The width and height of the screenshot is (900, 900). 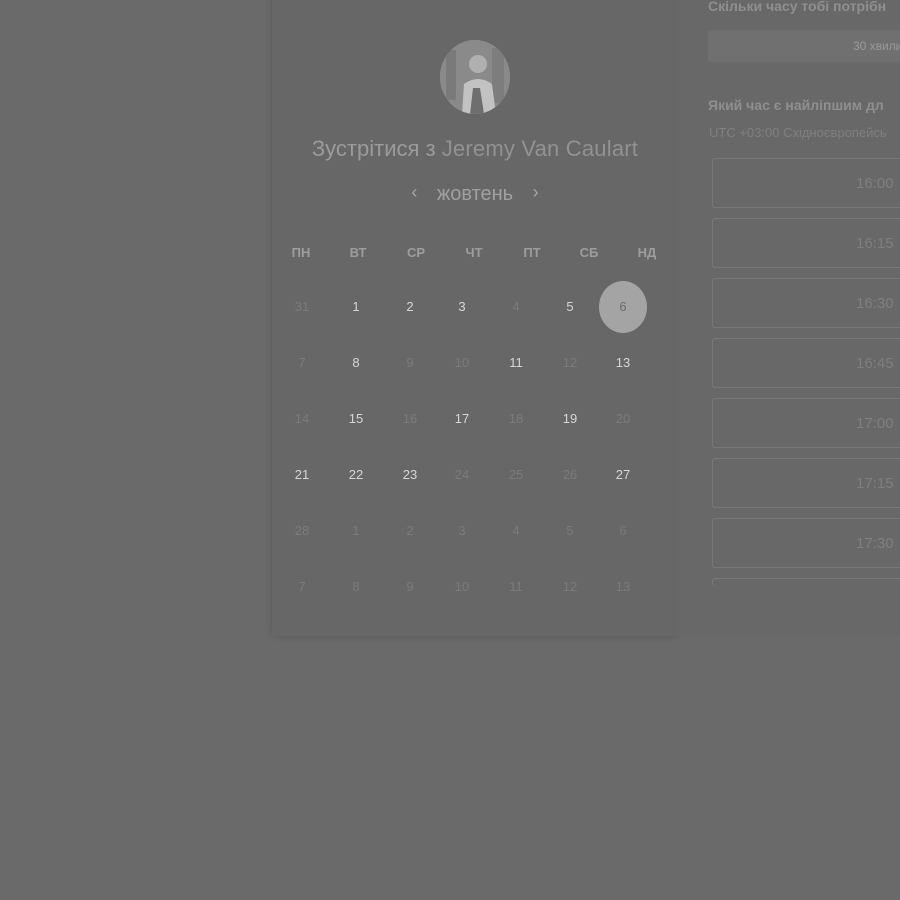 What do you see at coordinates (516, 418) in the screenshot?
I see `calendar-day: 18` at bounding box center [516, 418].